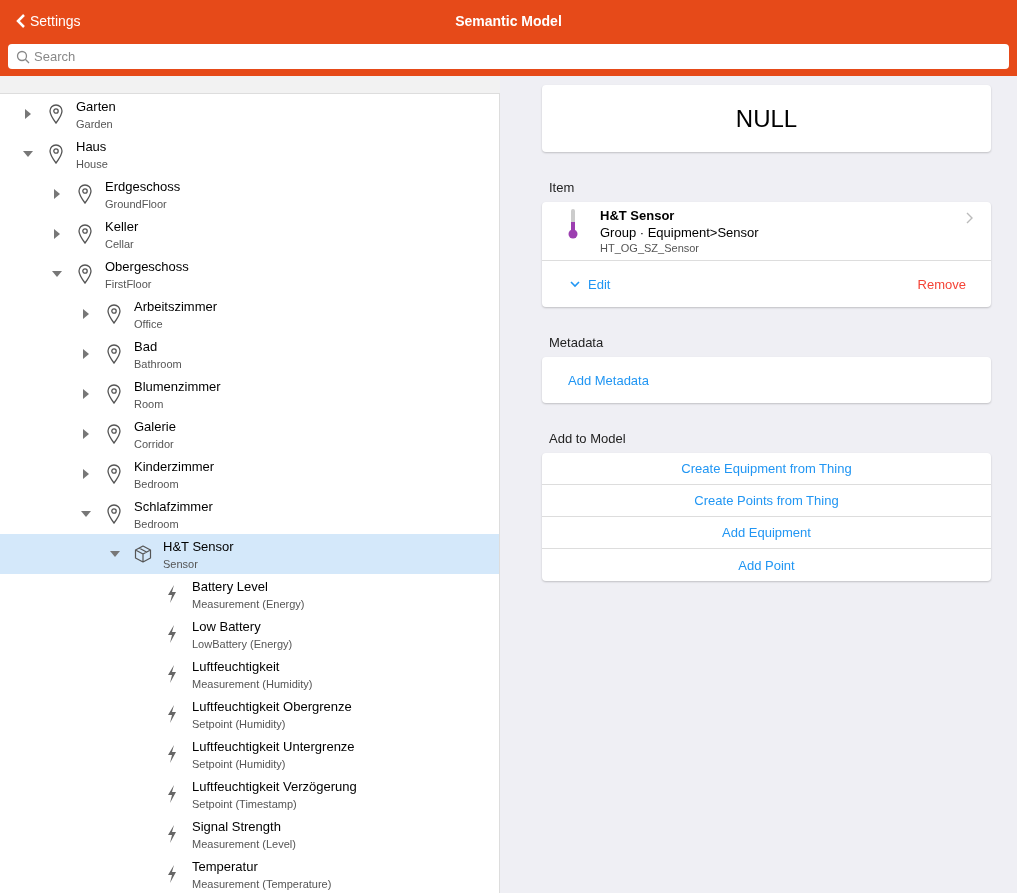 The height and width of the screenshot is (893, 1017). I want to click on tree-item: Garten Garden, so click(249, 114).